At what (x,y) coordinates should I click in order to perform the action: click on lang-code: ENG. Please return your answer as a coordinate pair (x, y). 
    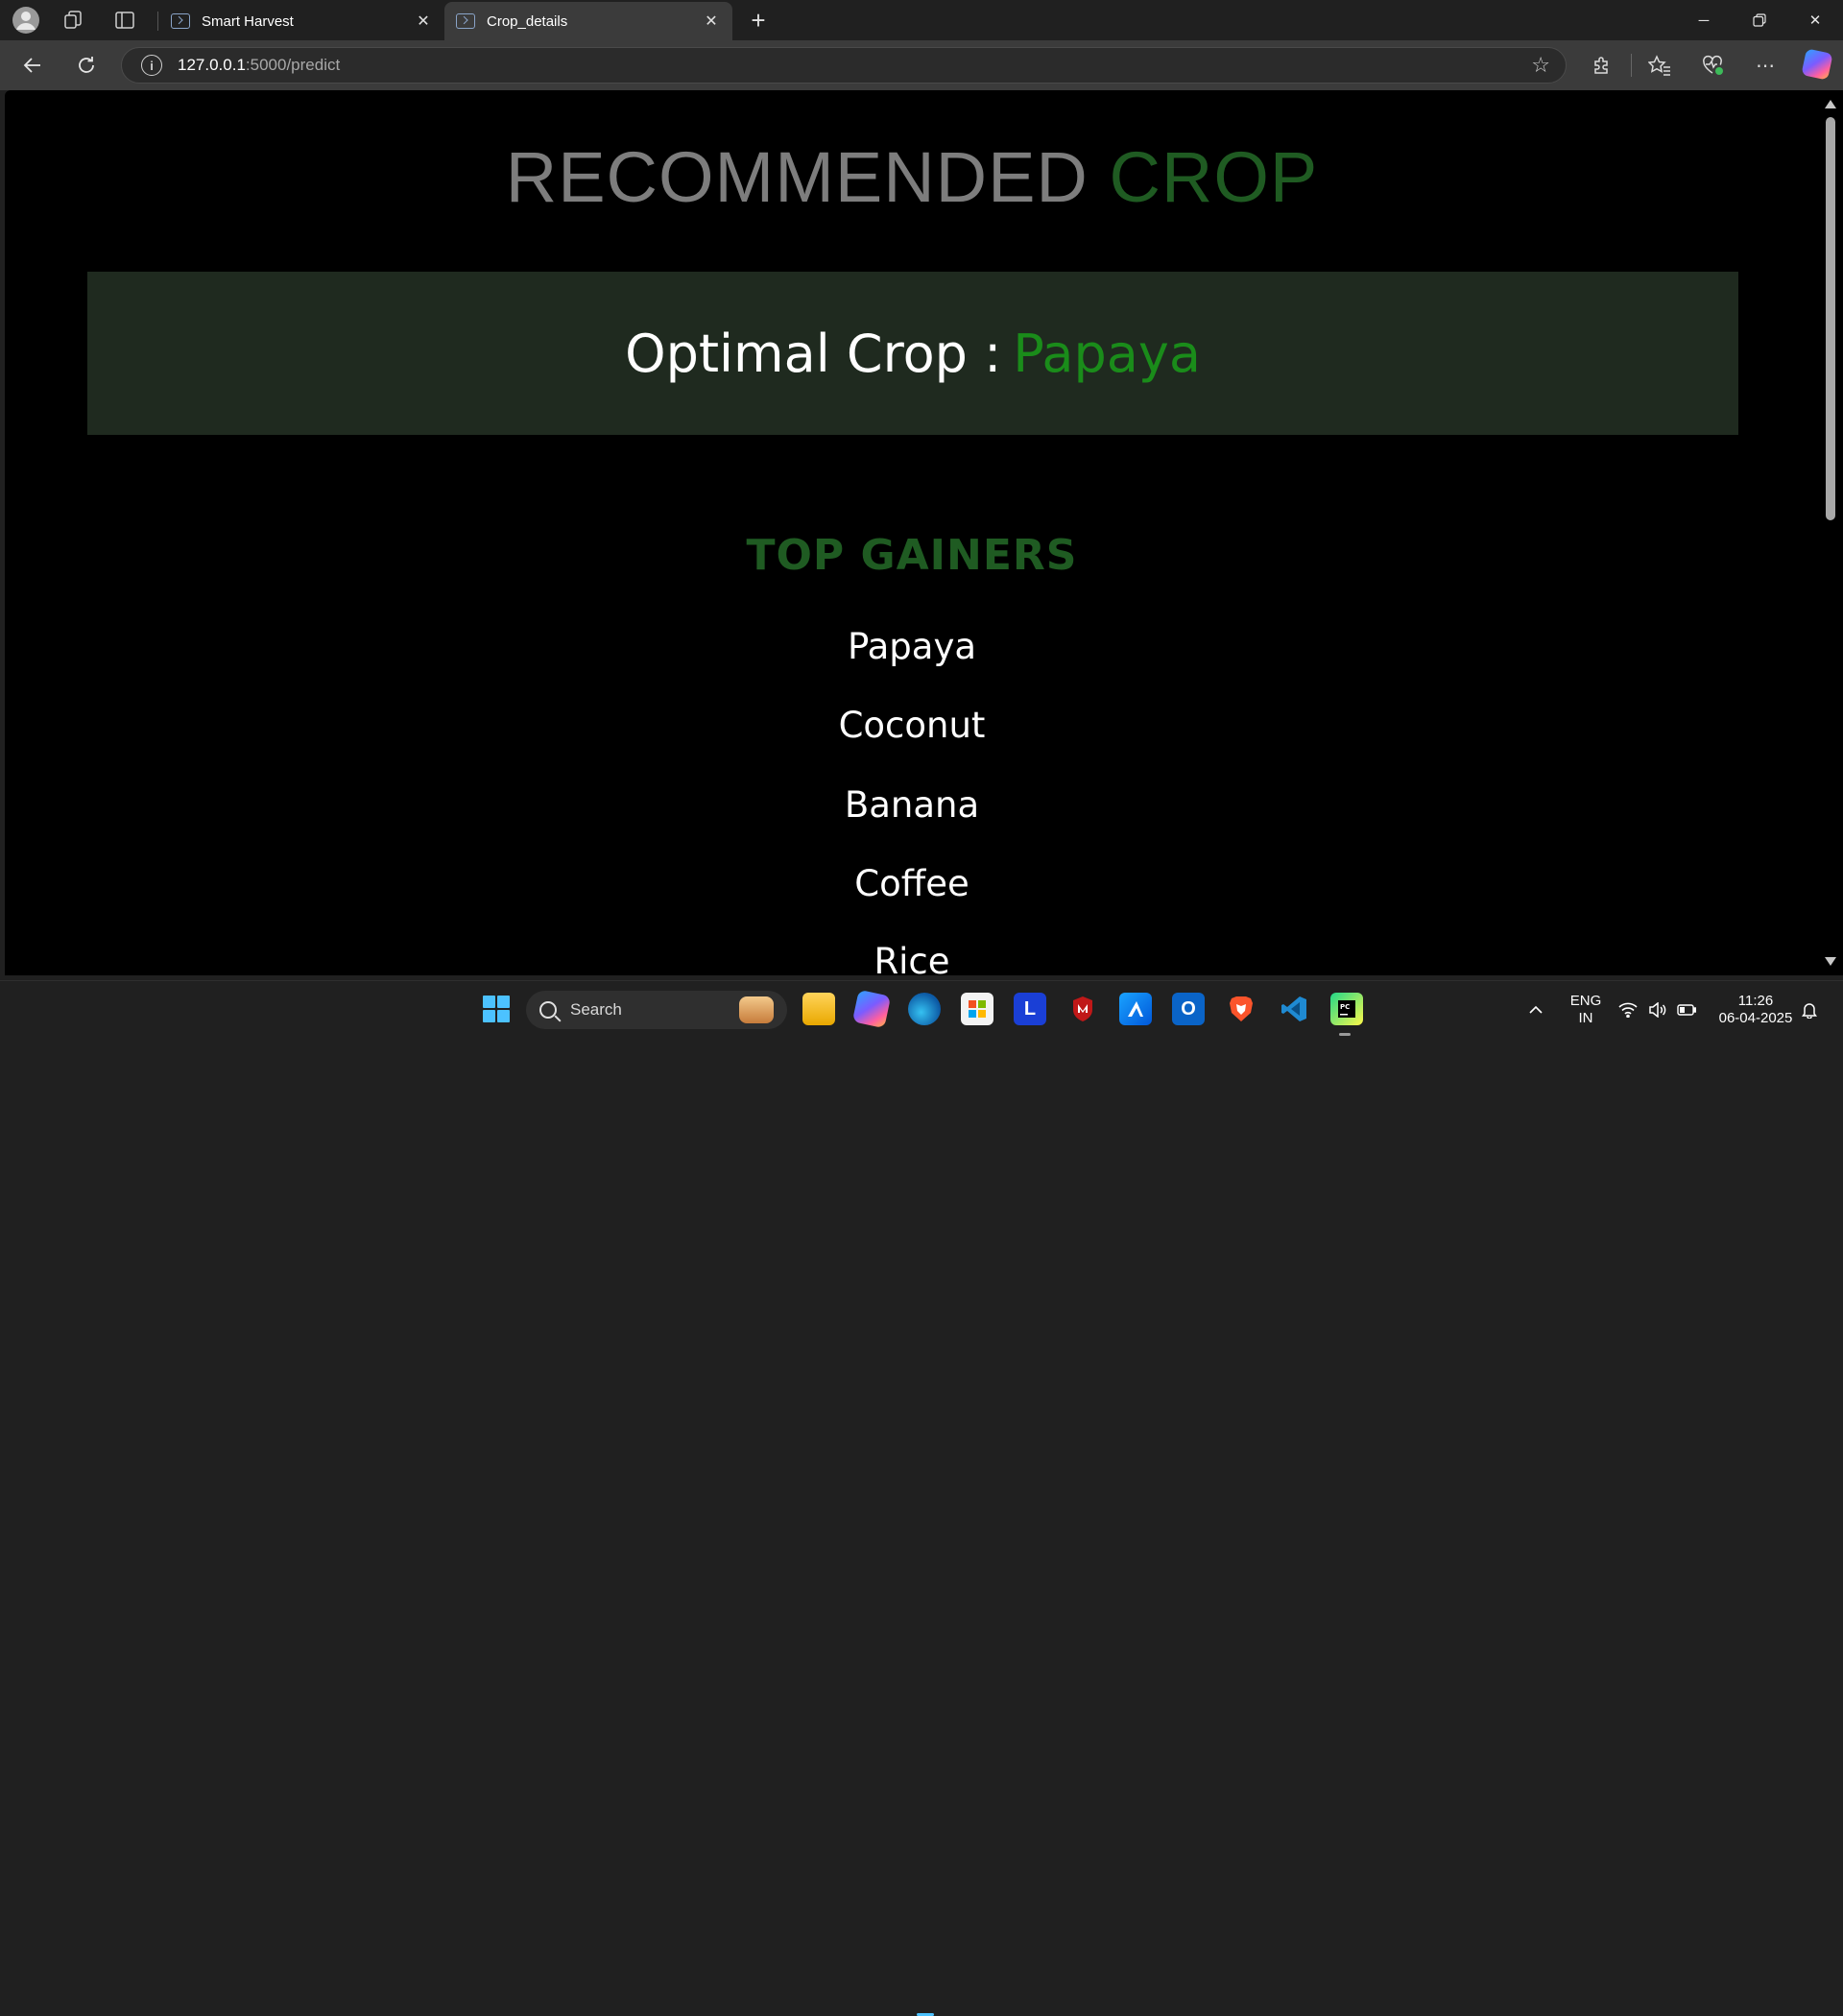
    Looking at the image, I should click on (1585, 1000).